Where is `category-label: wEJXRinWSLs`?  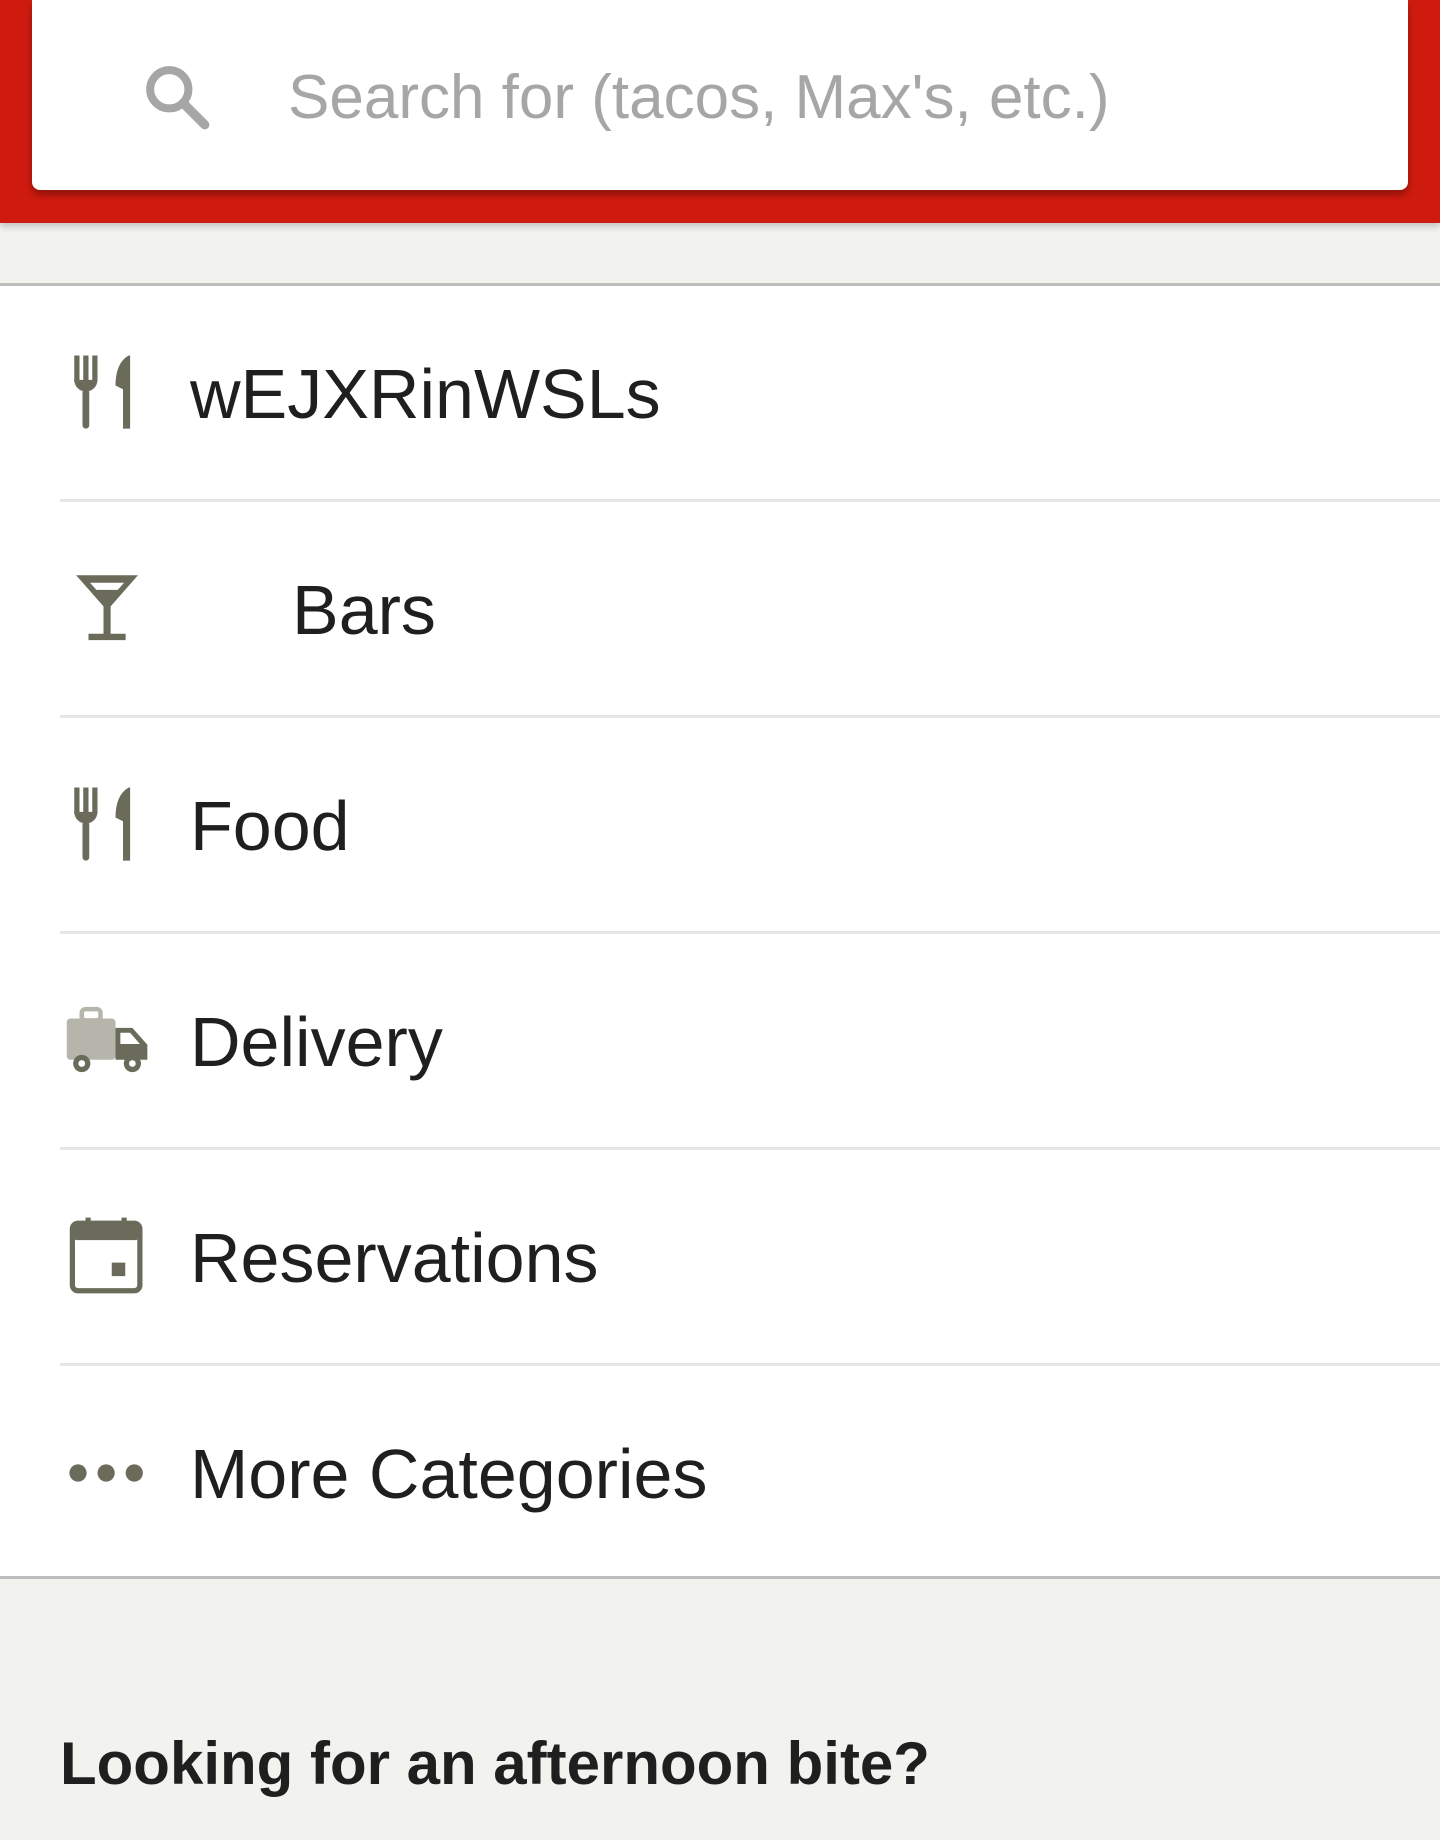
category-label: wEJXRinWSLs is located at coordinates (425, 394).